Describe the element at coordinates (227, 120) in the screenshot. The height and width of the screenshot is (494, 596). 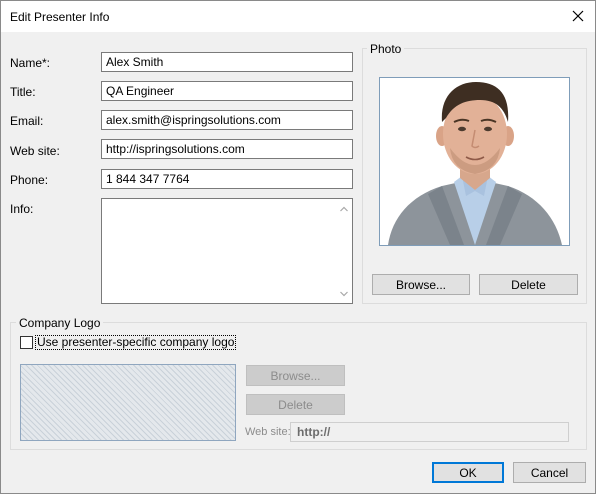
I see `email-field` at that location.